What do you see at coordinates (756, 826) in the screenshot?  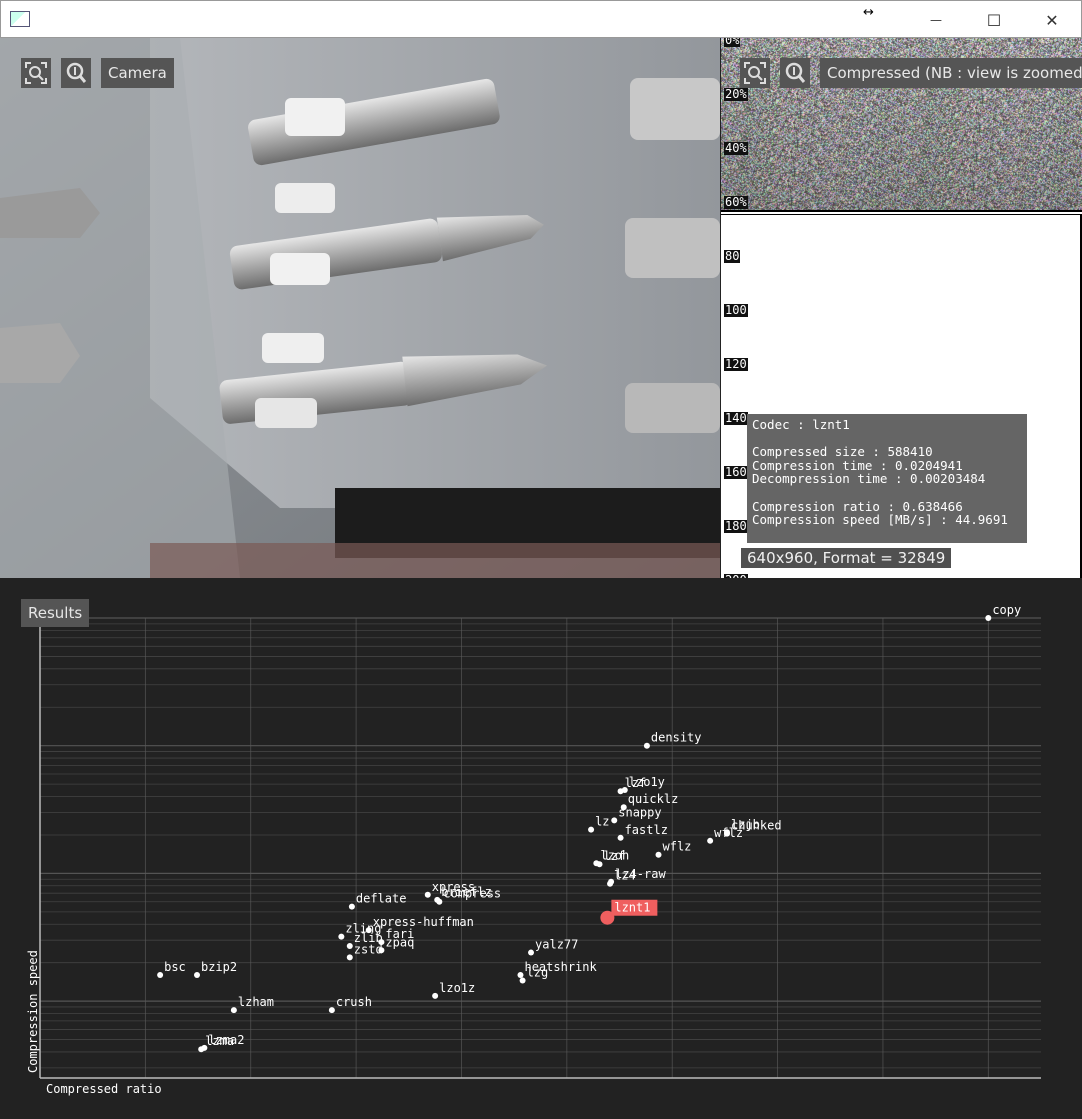 I see `point-label: chunked` at bounding box center [756, 826].